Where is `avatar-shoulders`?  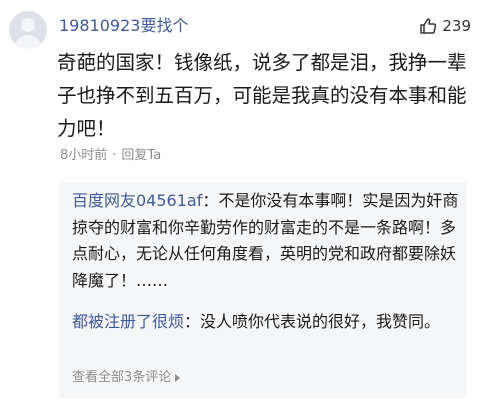 avatar-shoulders is located at coordinates (28, 42).